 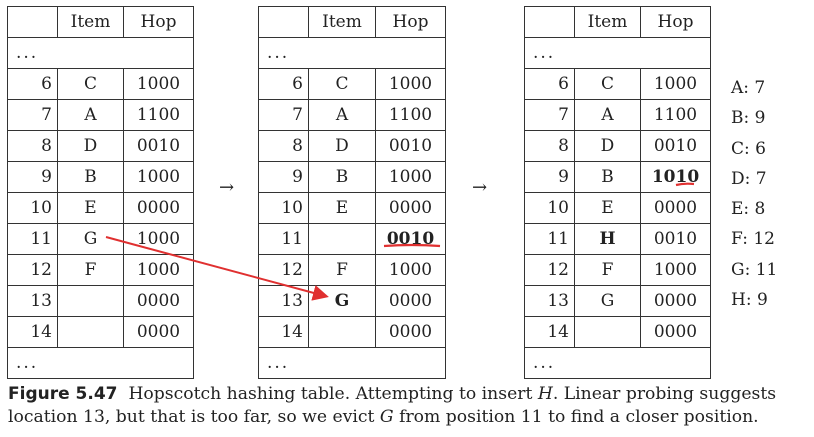 What do you see at coordinates (63, 394) in the screenshot?
I see `figure-label: Figure 5.47` at bounding box center [63, 394].